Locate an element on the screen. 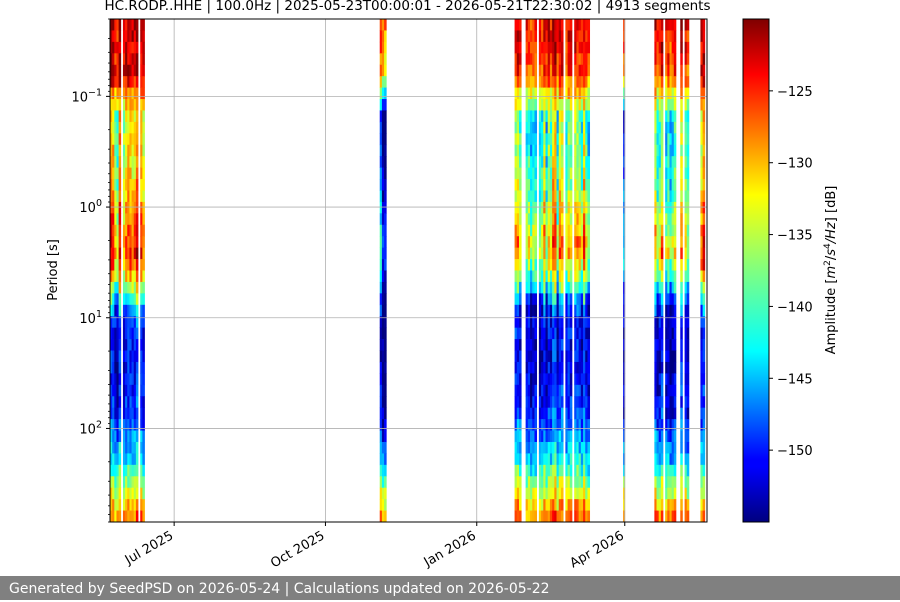 Image resolution: width=900 pixels, height=602 pixels. x-tick-label: Apr 2026 is located at coordinates (597, 549).